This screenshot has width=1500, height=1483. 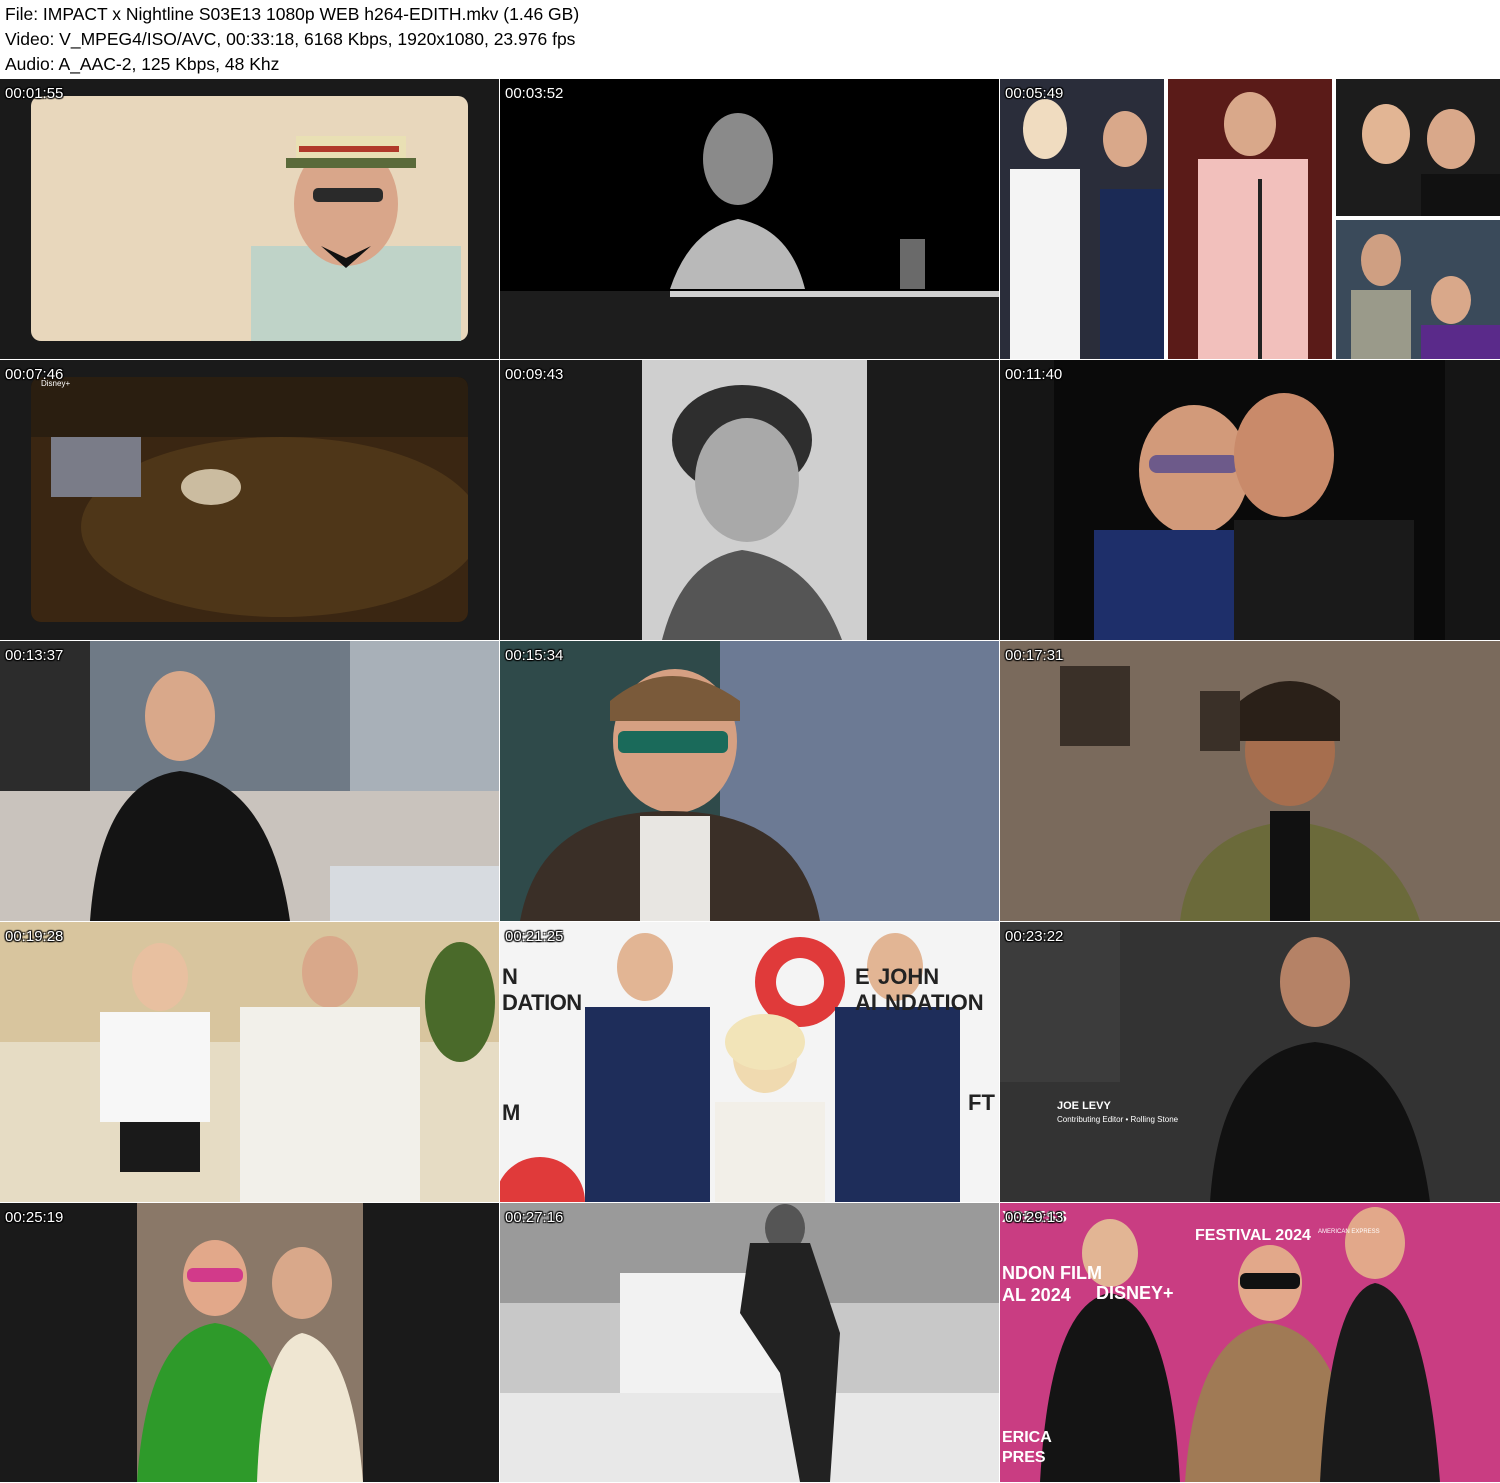 What do you see at coordinates (534, 1217) in the screenshot?
I see `timestamp: 00:27:16` at bounding box center [534, 1217].